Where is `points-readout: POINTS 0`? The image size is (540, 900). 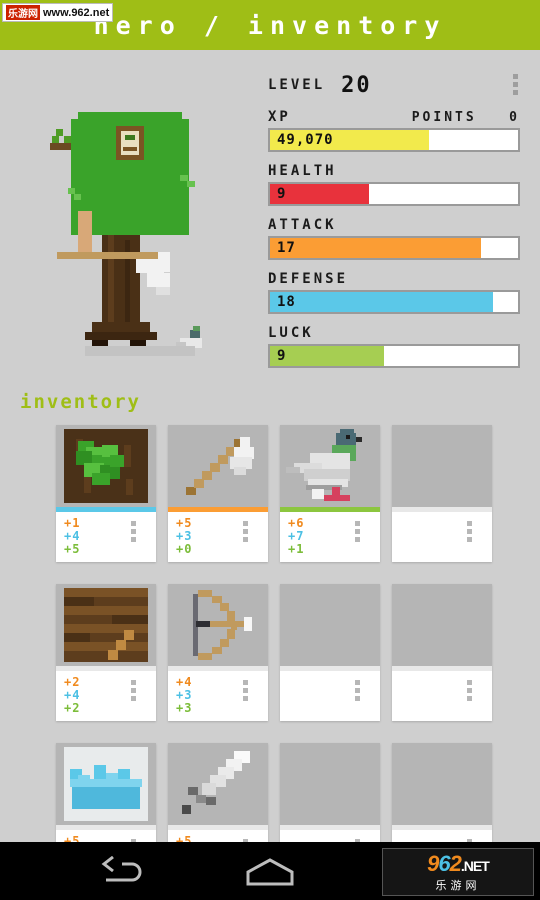 points-readout: POINTS 0 is located at coordinates (466, 117).